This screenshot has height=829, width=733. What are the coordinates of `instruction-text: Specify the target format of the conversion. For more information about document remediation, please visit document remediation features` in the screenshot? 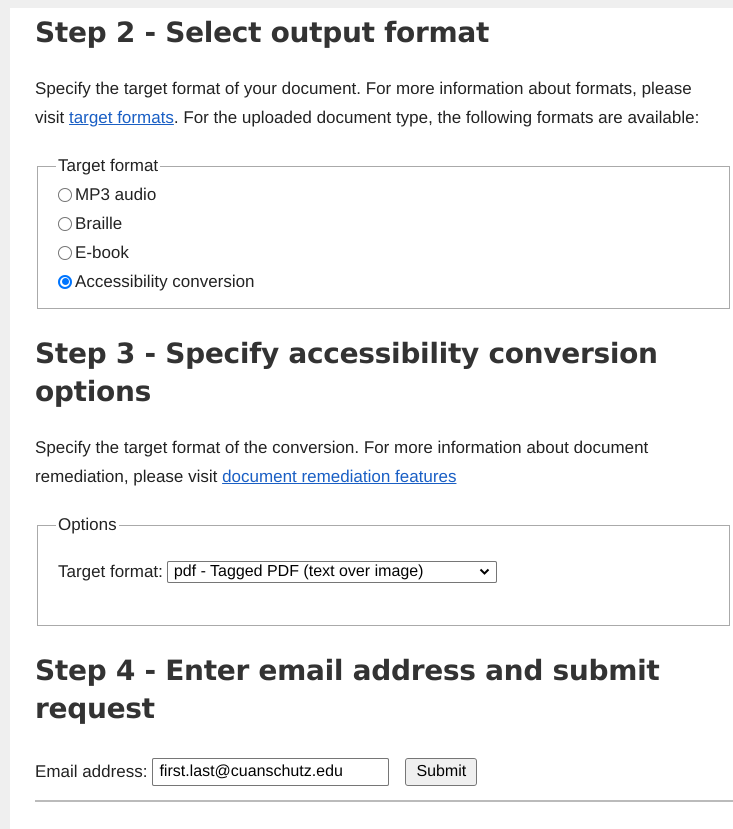 It's located at (342, 462).